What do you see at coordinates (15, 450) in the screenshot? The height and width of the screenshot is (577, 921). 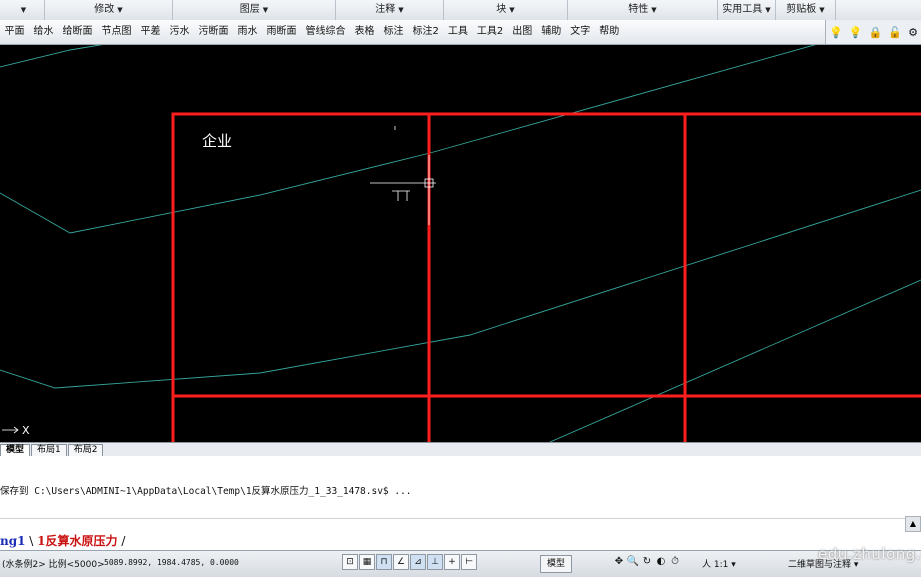 I see `layout-tab: 模型` at bounding box center [15, 450].